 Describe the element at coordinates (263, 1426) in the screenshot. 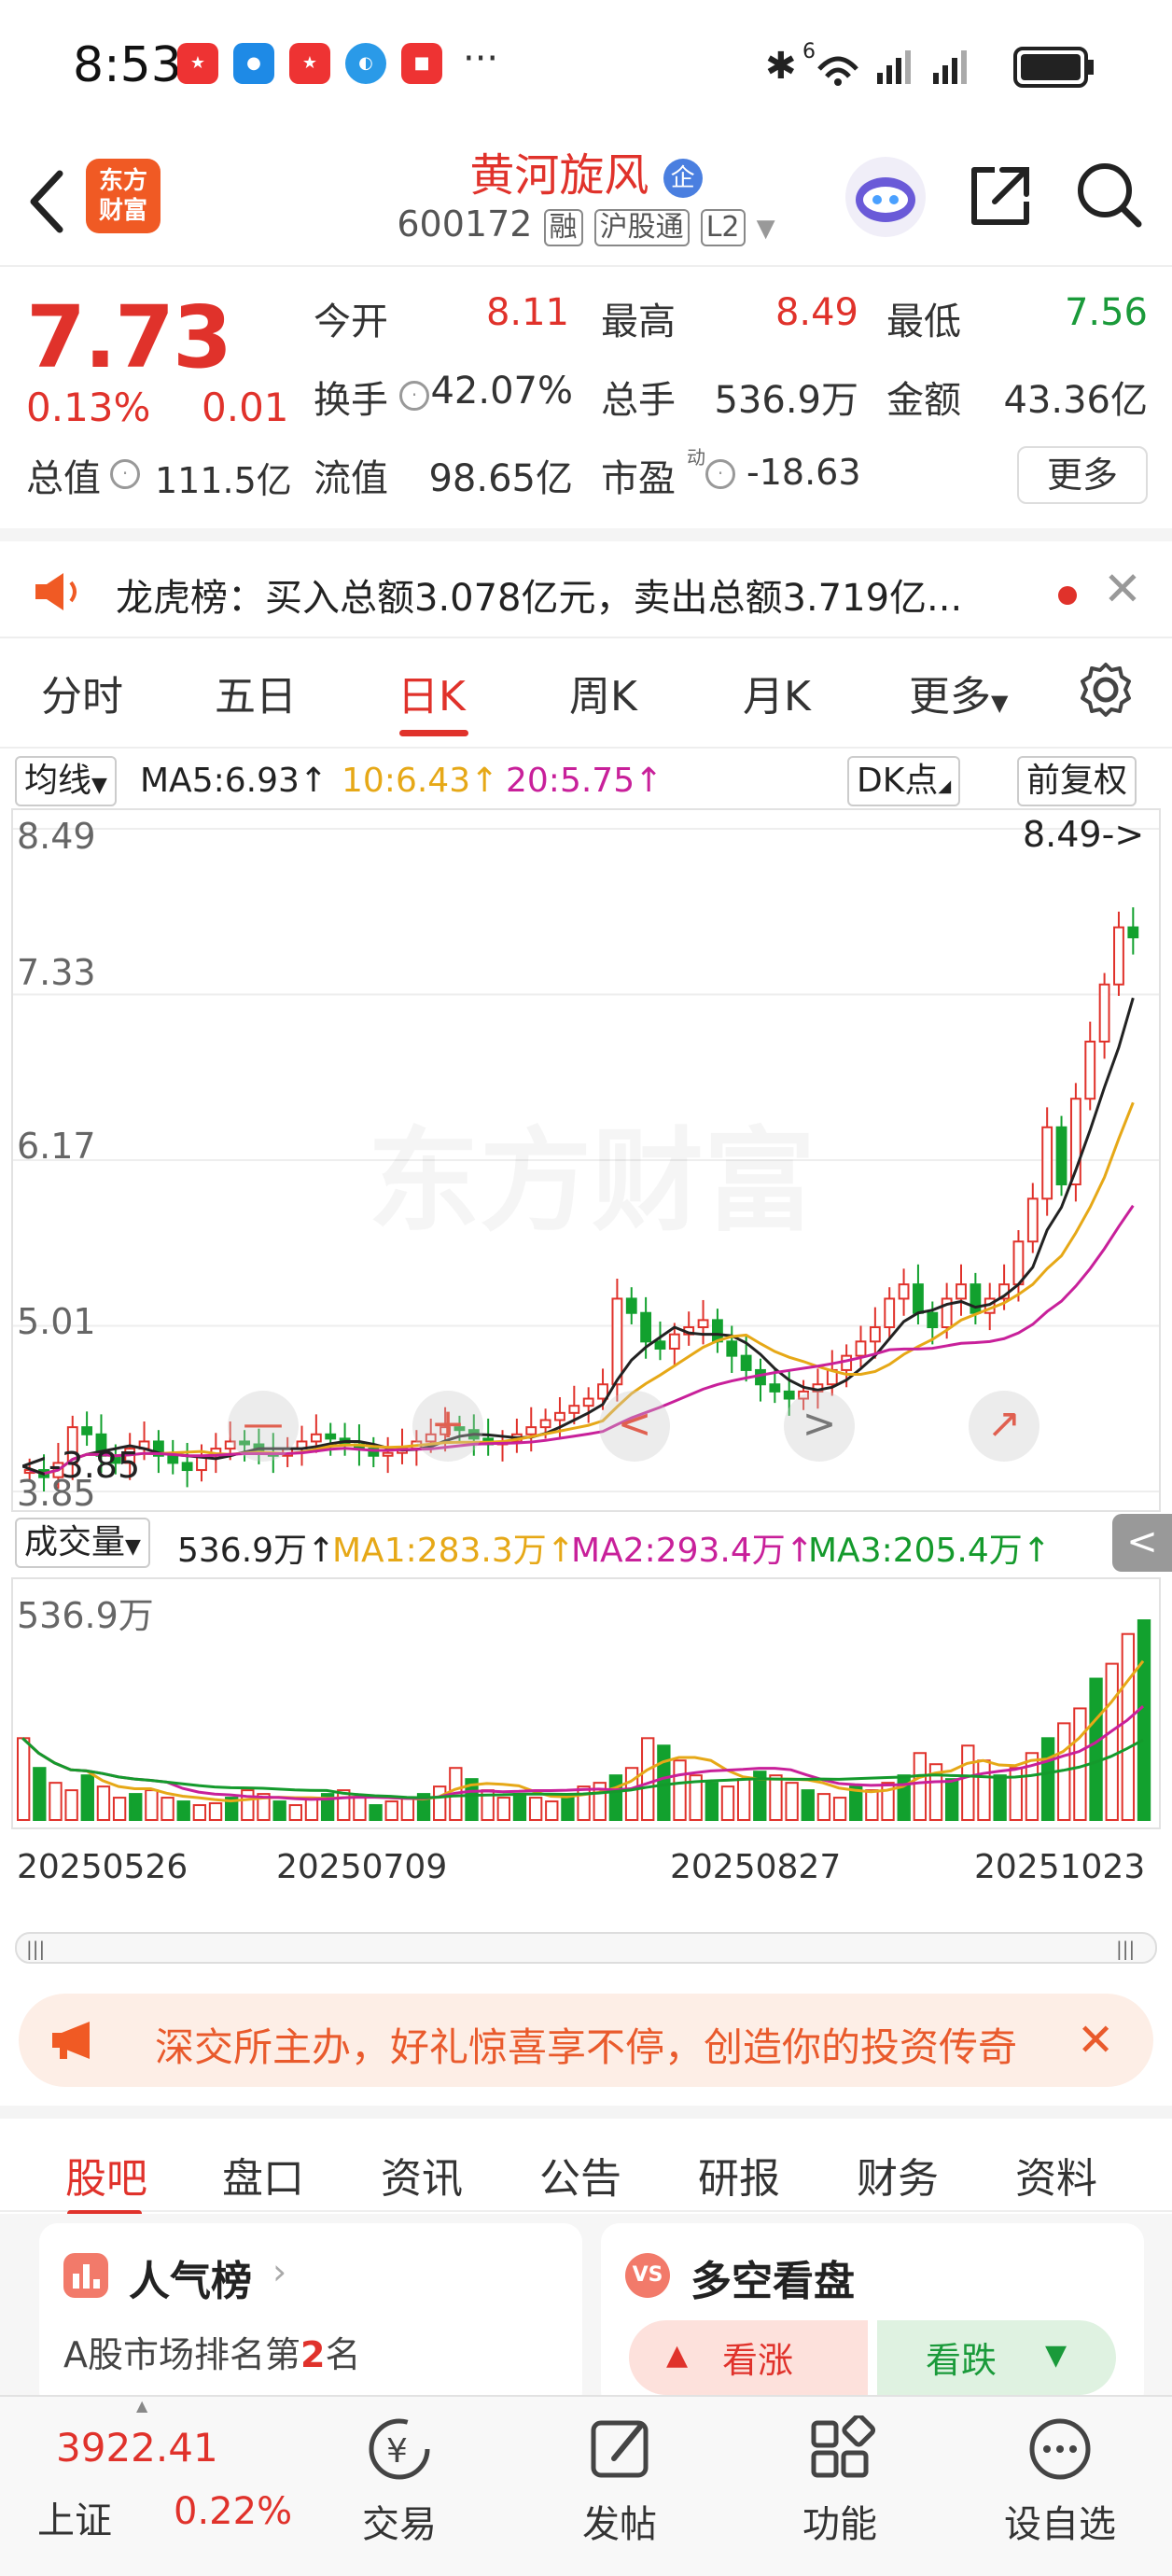

I see `zoom-out-button: —` at that location.